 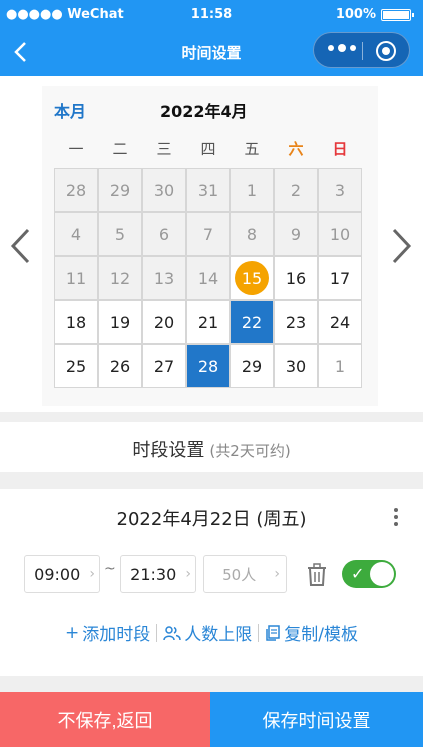 I want to click on calendar-day: 8, so click(x=252, y=234).